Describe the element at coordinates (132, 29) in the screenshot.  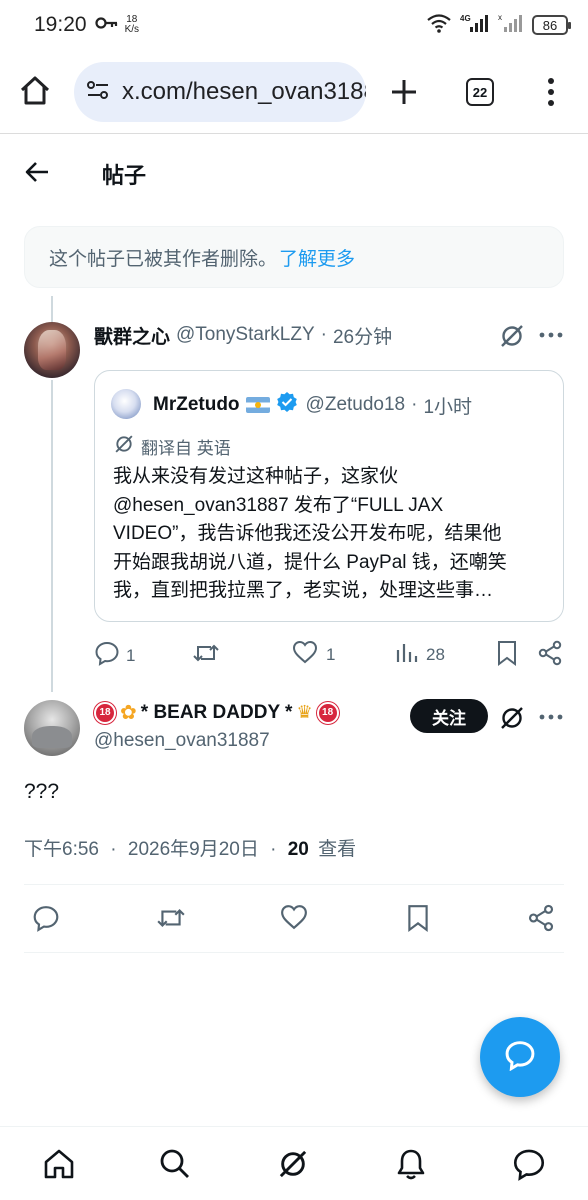
I see `network-speed-unit: K/s` at that location.